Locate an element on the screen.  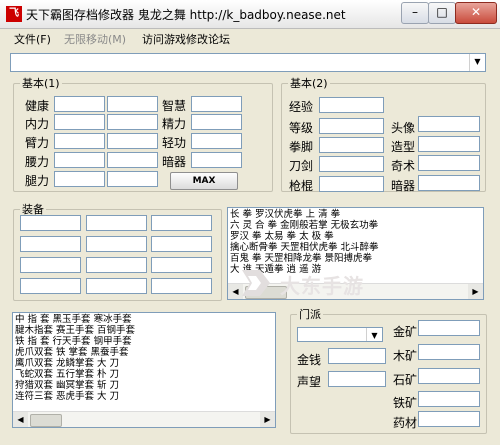
energy-field is located at coordinates (216, 122).